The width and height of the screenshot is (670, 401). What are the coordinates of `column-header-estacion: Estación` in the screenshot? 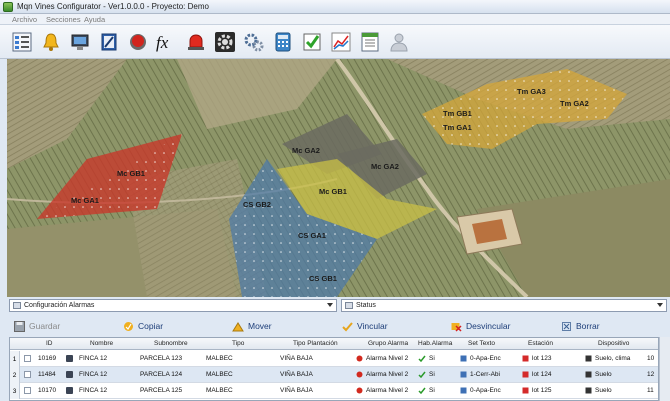 It's located at (540, 343).